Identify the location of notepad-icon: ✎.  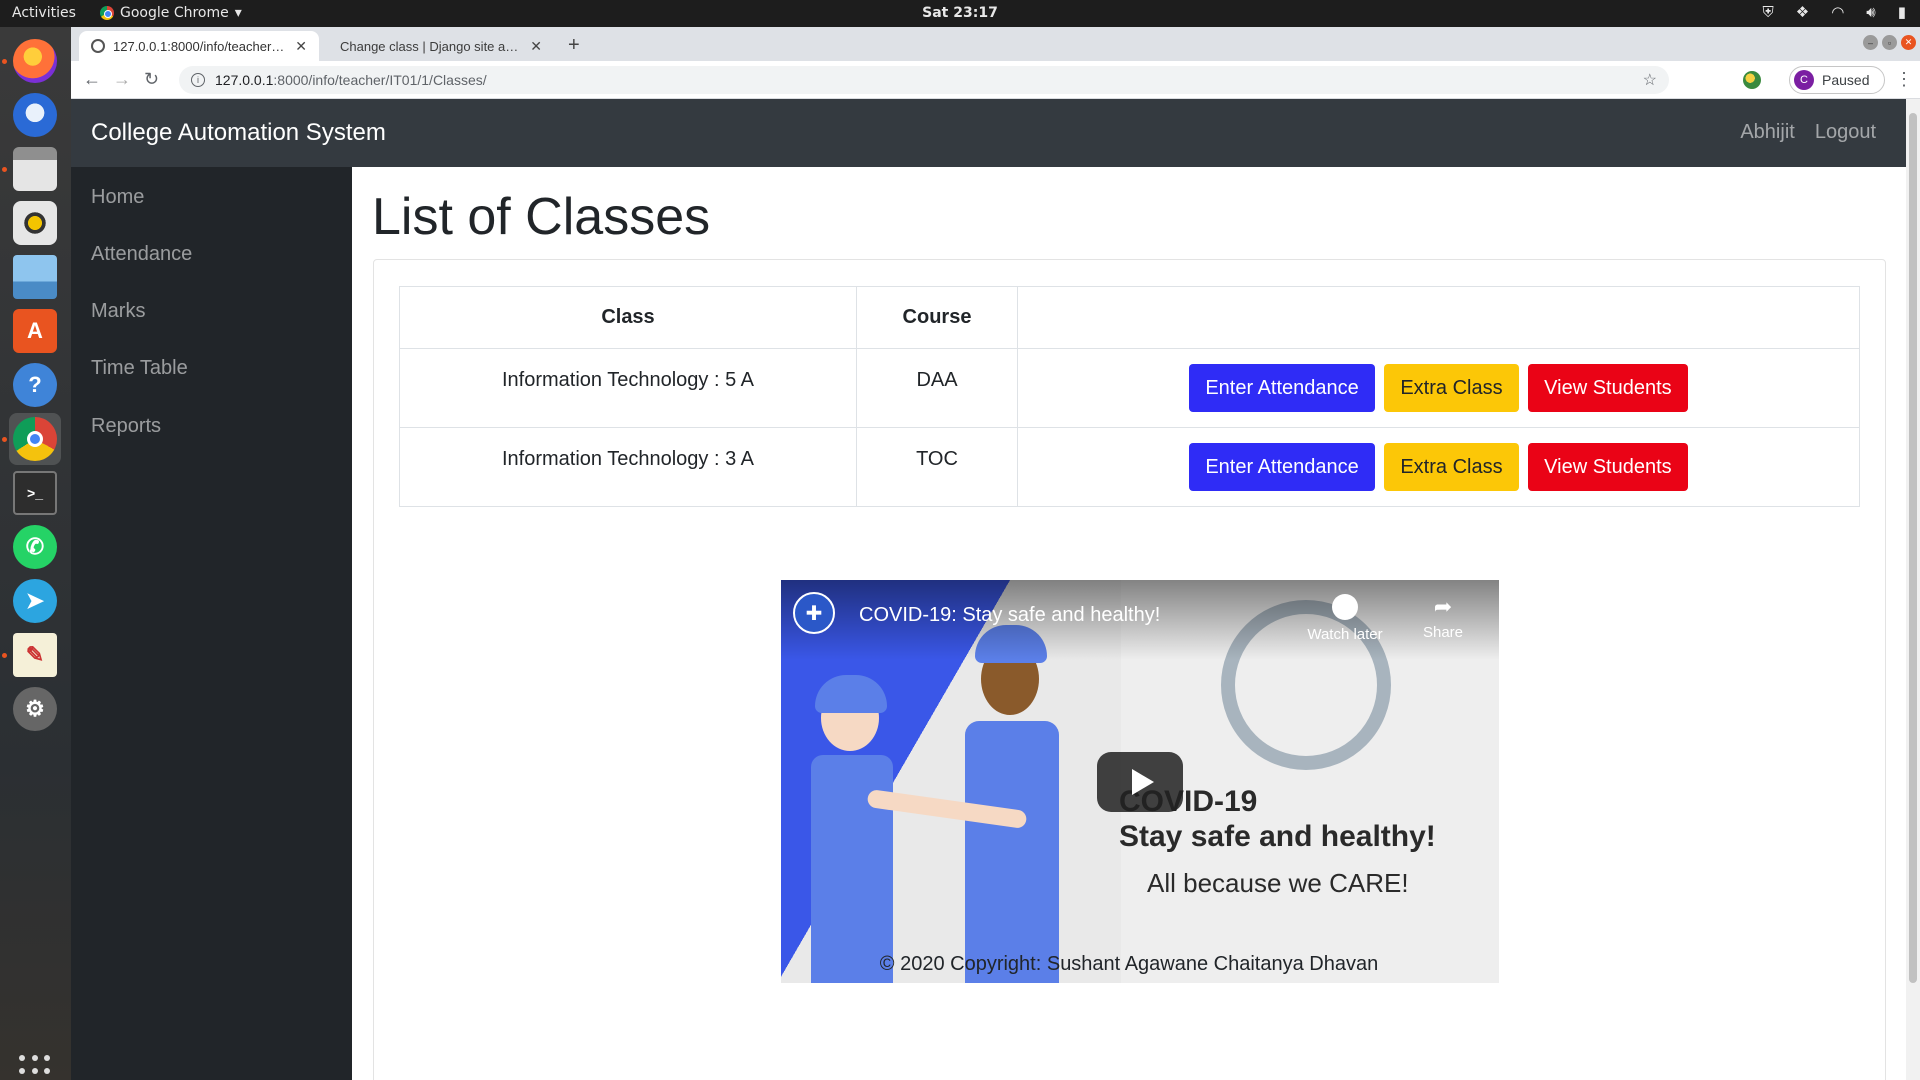
(35, 655).